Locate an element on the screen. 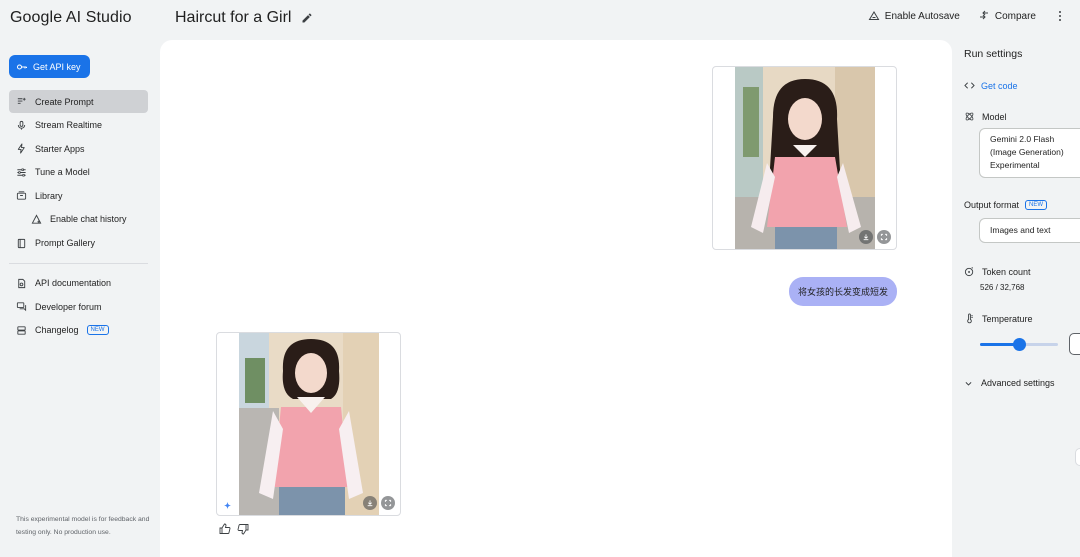 Image resolution: width=1080 pixels, height=557 pixels. temperature-slider is located at coordinates (1019, 344).